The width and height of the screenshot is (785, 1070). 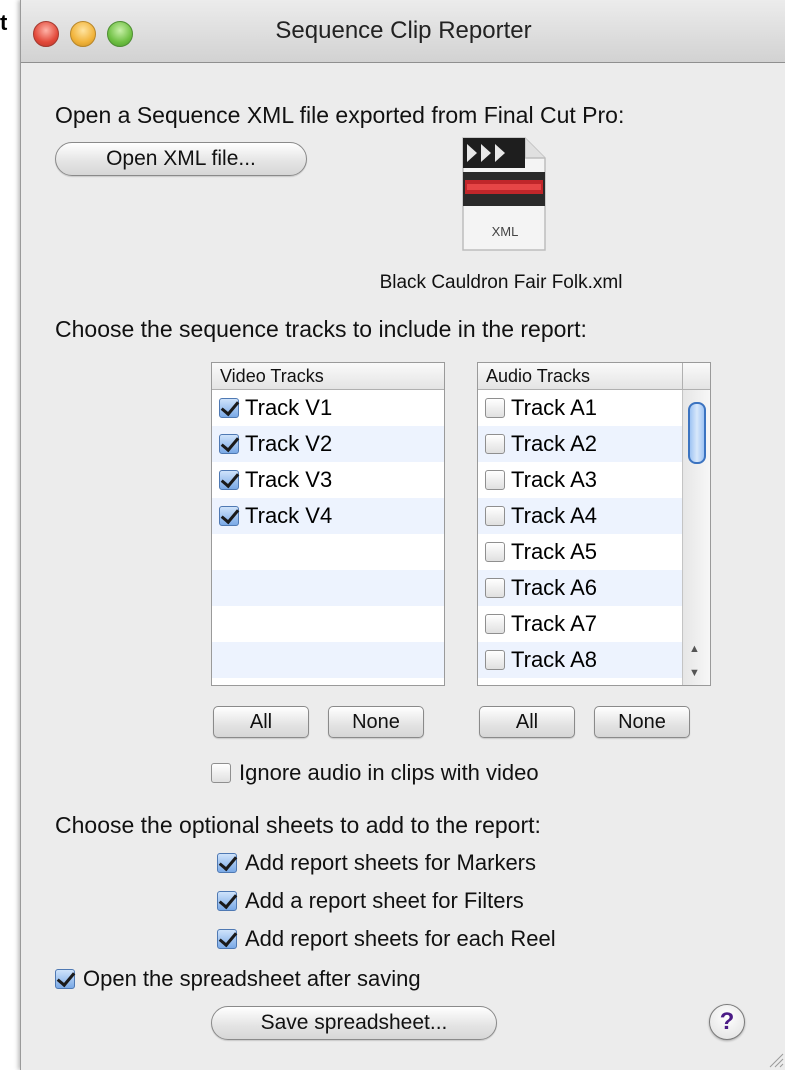 I want to click on audio-track-row: Track A3, so click(x=580, y=480).